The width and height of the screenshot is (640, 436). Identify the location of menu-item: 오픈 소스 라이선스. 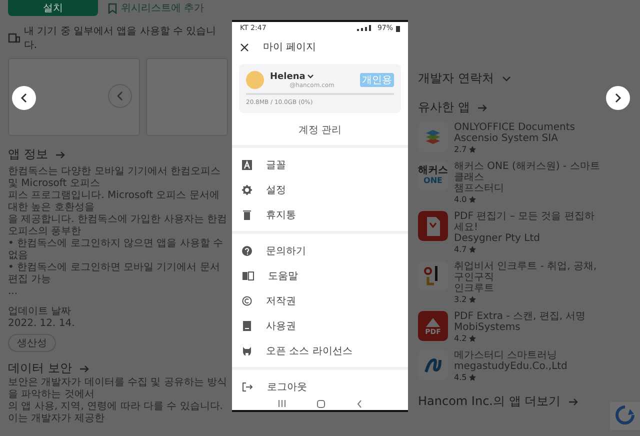
(320, 350).